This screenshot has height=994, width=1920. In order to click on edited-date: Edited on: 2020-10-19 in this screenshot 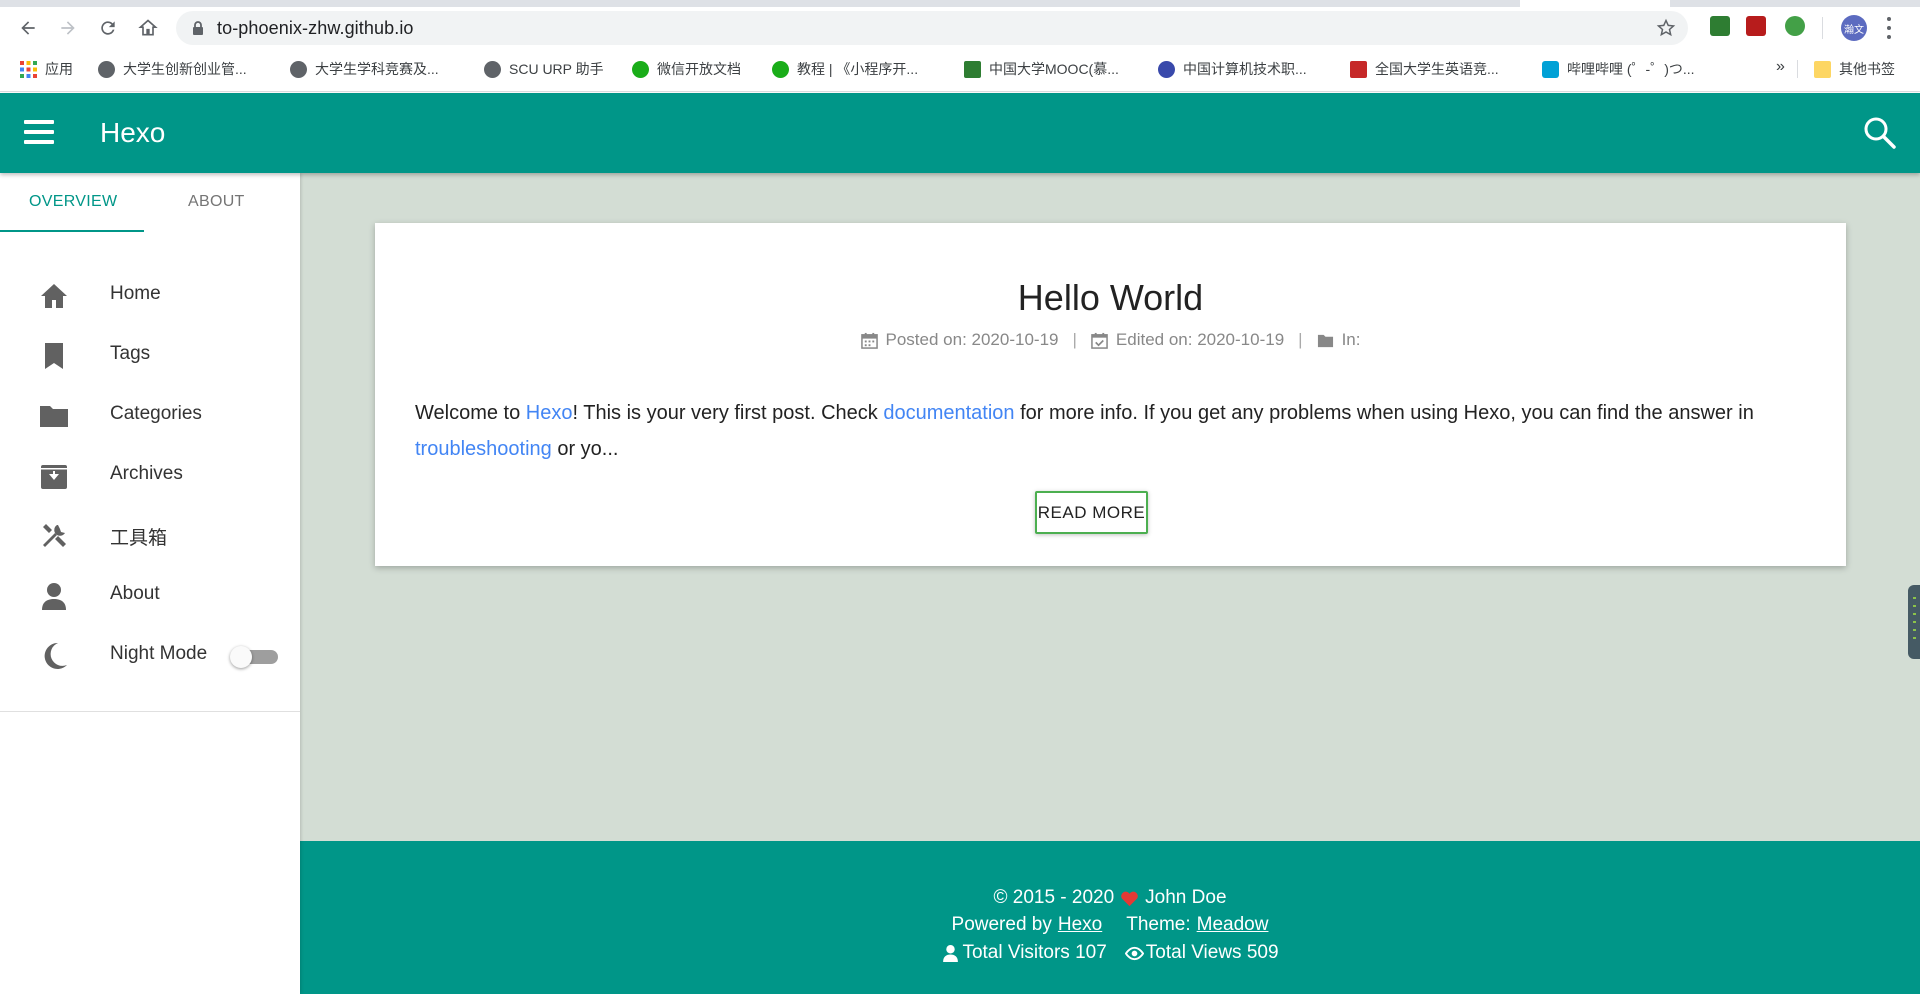, I will do `click(1200, 339)`.